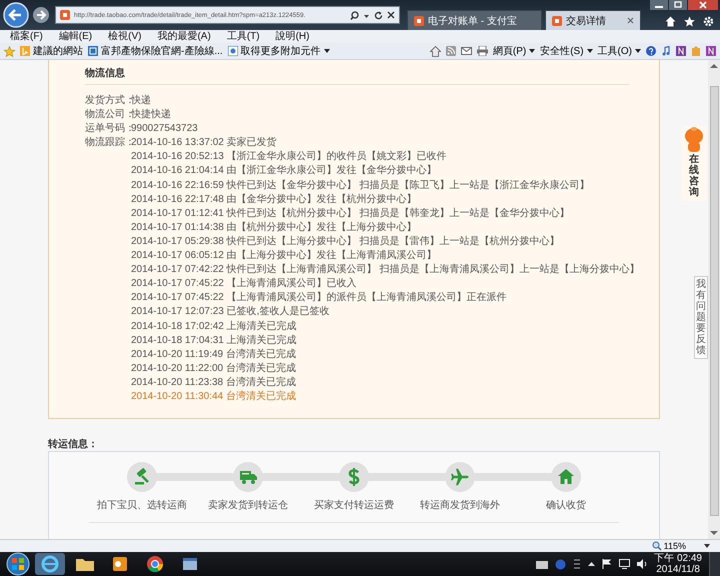  What do you see at coordinates (279, 51) in the screenshot?
I see `favorite-link: 取得更多附加元件` at bounding box center [279, 51].